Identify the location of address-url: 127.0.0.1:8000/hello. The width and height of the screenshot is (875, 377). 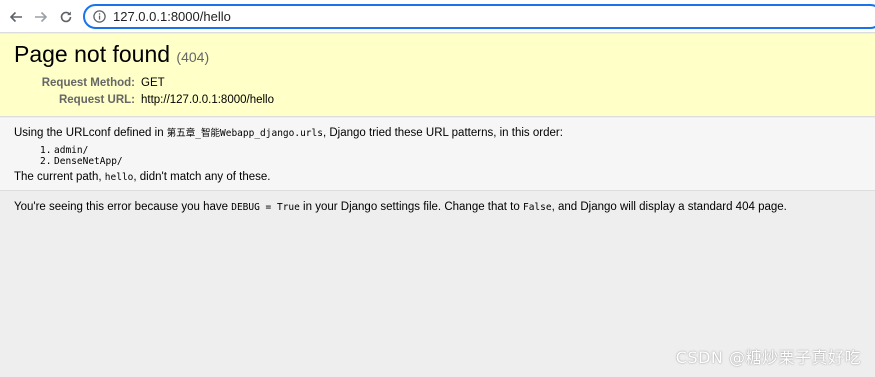
(172, 16).